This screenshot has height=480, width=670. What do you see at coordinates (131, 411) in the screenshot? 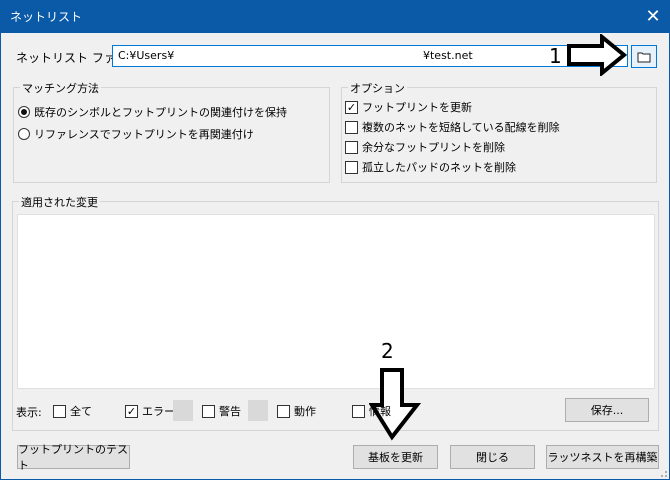
I see `checkbox-filter-error: ✓` at bounding box center [131, 411].